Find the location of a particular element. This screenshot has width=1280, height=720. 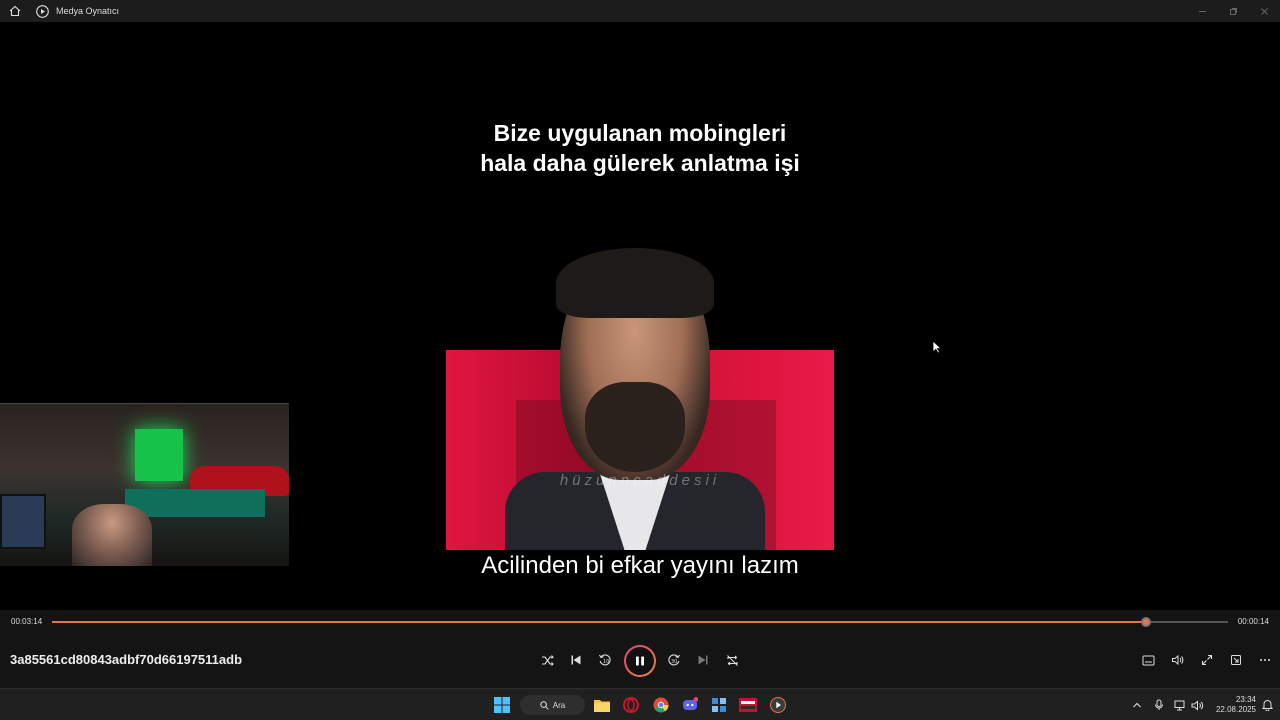

notification-bell-icon is located at coordinates (1267, 705).